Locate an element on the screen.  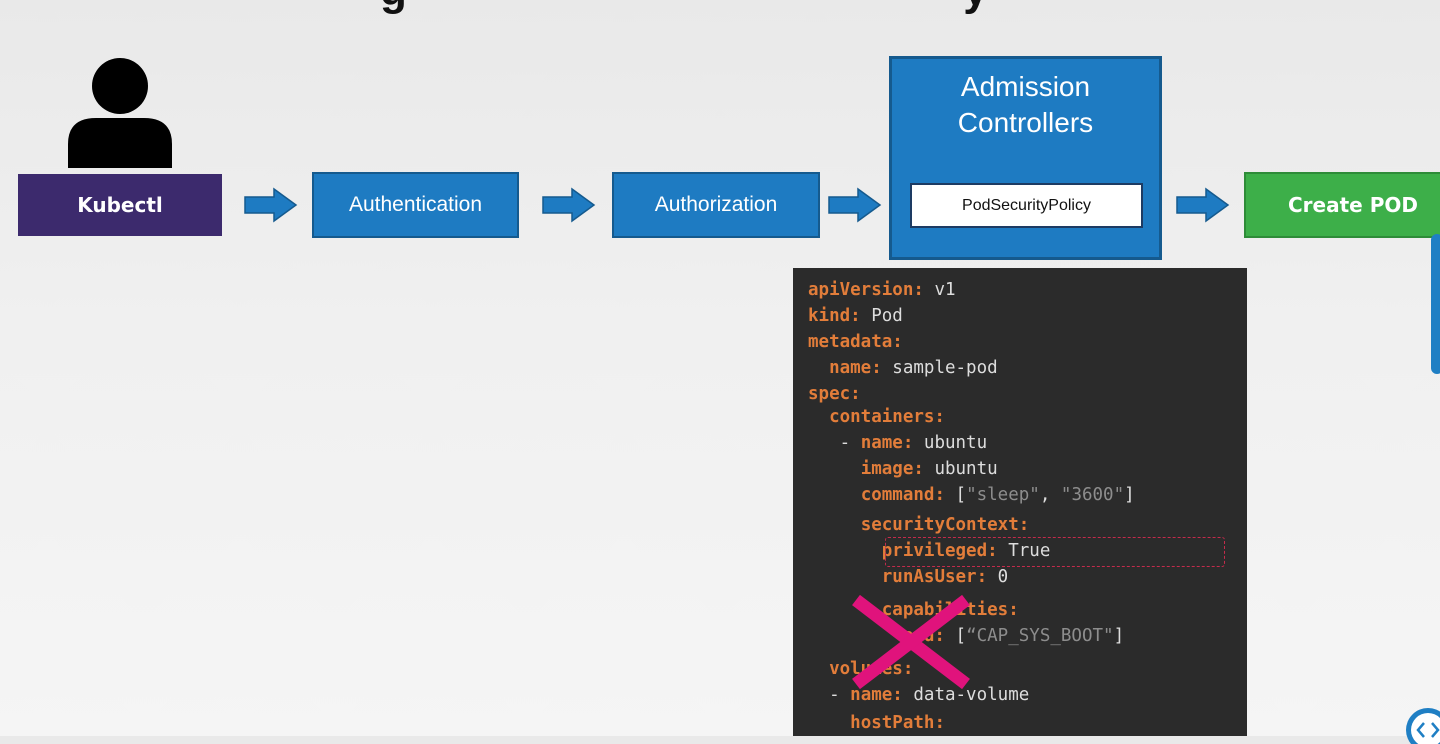
authorization-label: Authorization is located at coordinates (716, 204).